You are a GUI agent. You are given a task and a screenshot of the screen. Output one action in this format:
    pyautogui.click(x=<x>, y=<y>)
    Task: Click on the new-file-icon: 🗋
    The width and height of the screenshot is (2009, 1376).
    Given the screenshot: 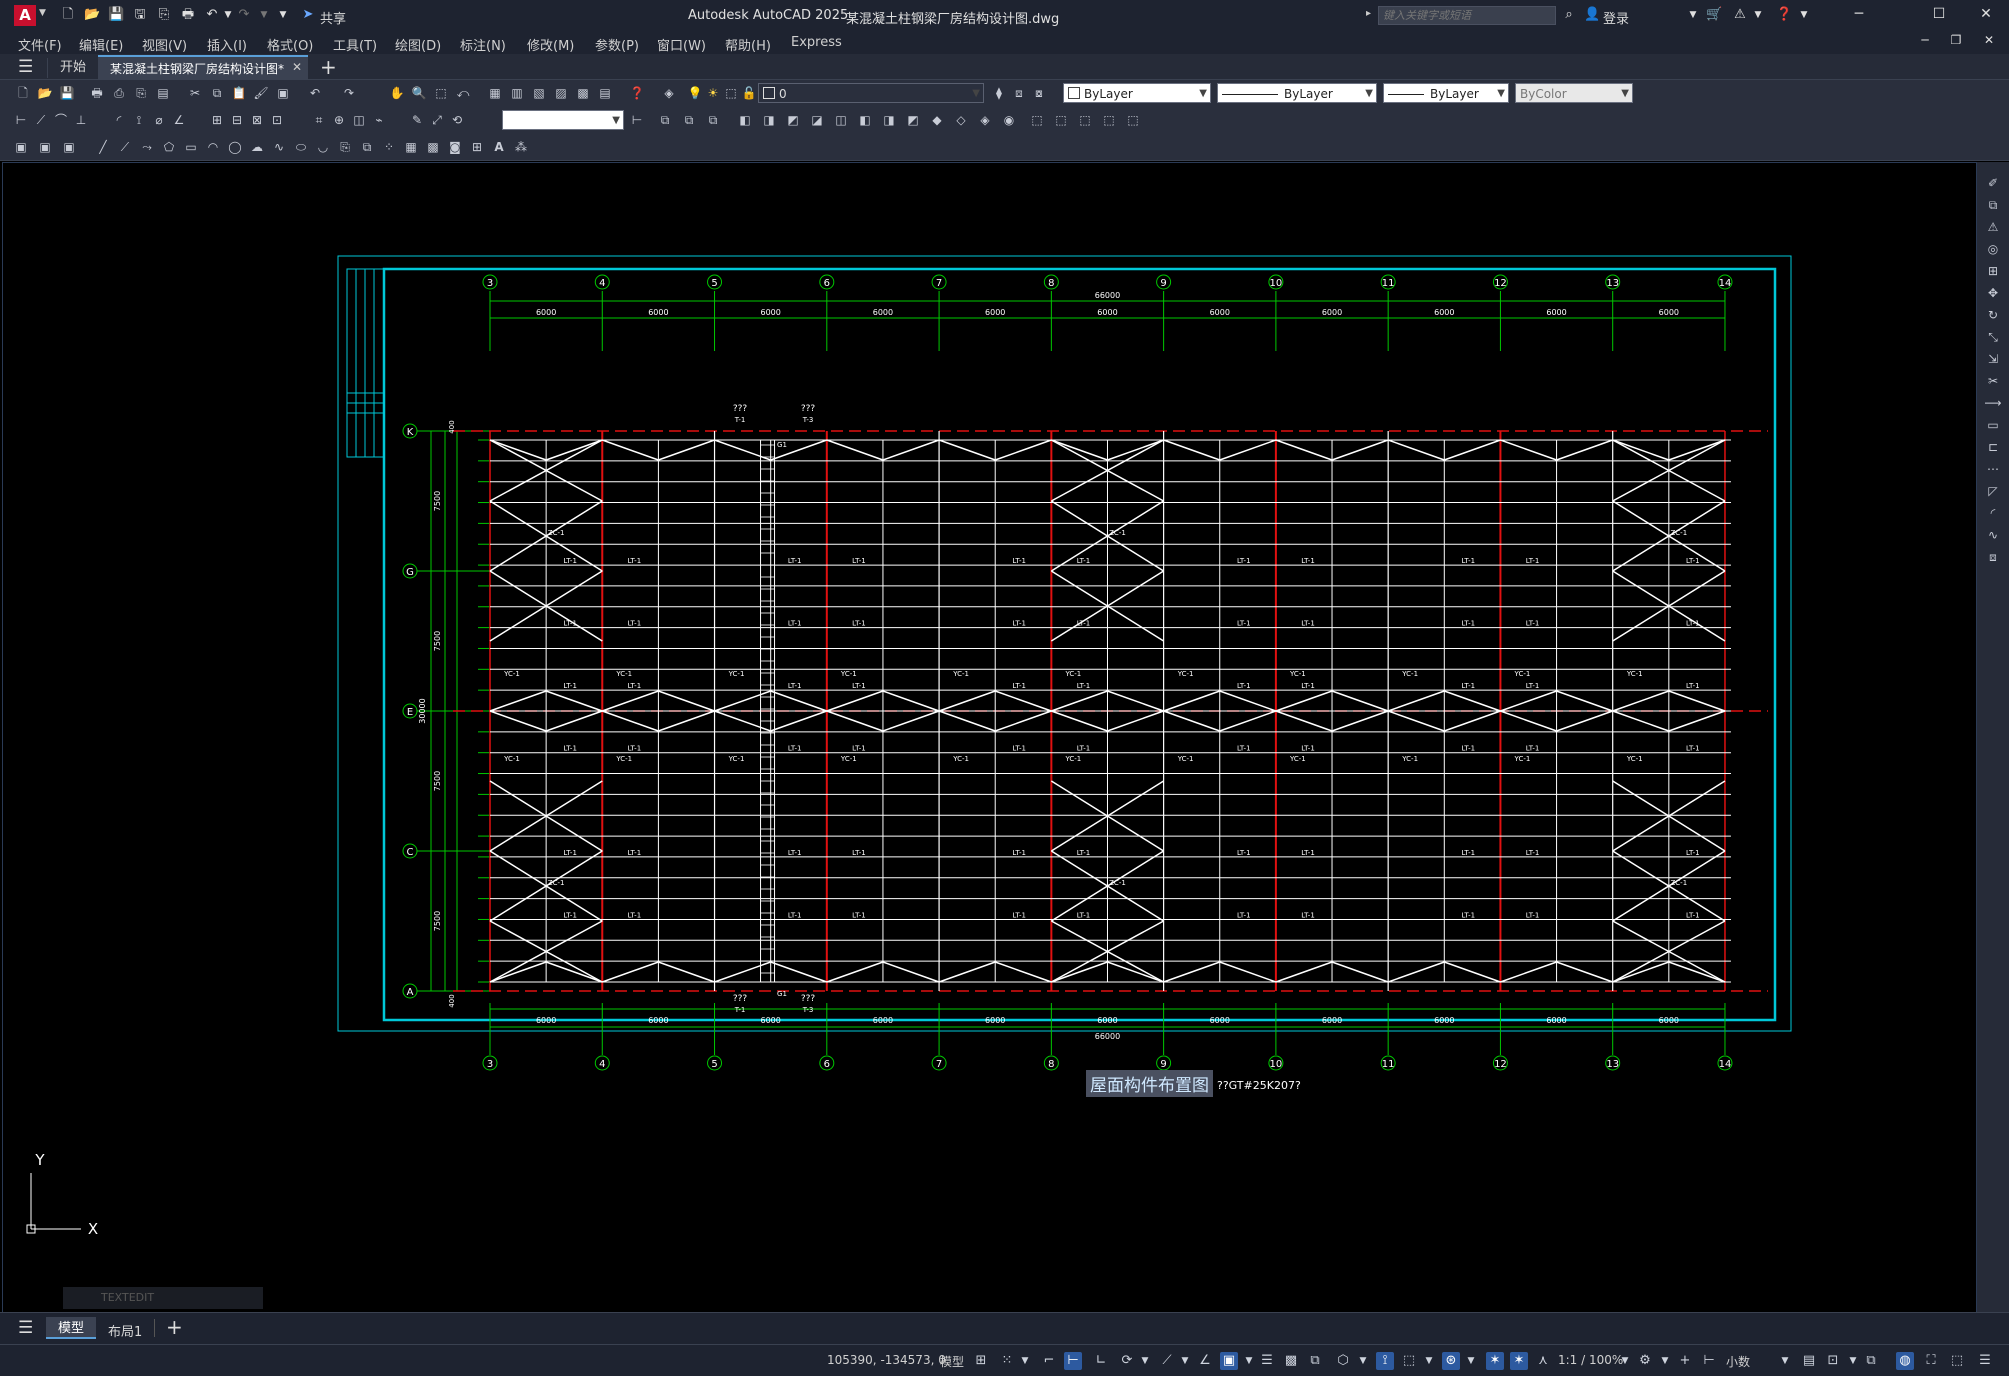 What is the action you would take?
    pyautogui.click(x=68, y=15)
    